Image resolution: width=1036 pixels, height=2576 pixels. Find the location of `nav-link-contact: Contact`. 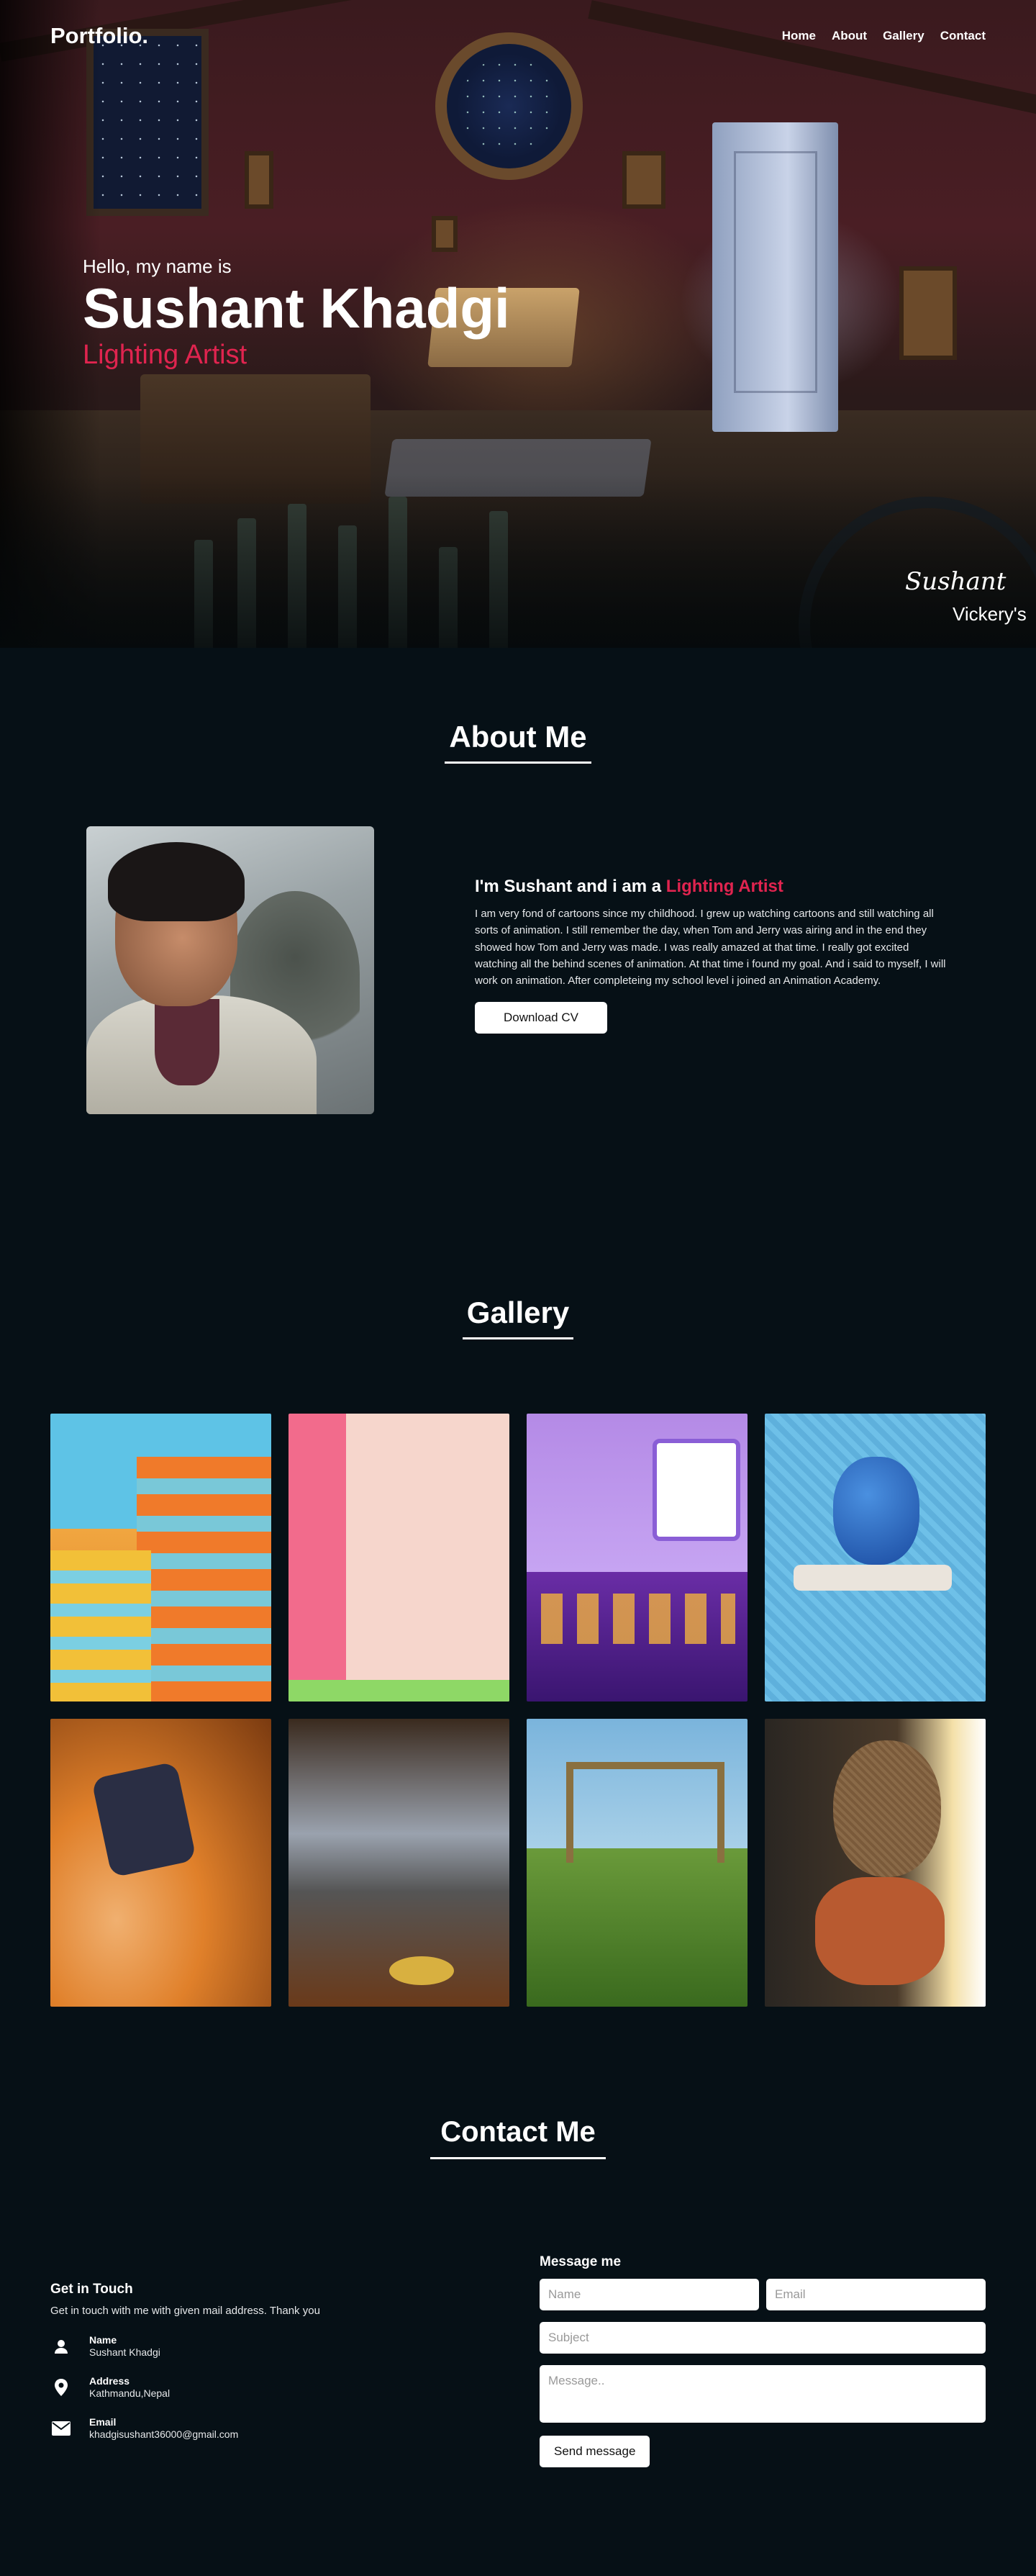

nav-link-contact: Contact is located at coordinates (963, 36).